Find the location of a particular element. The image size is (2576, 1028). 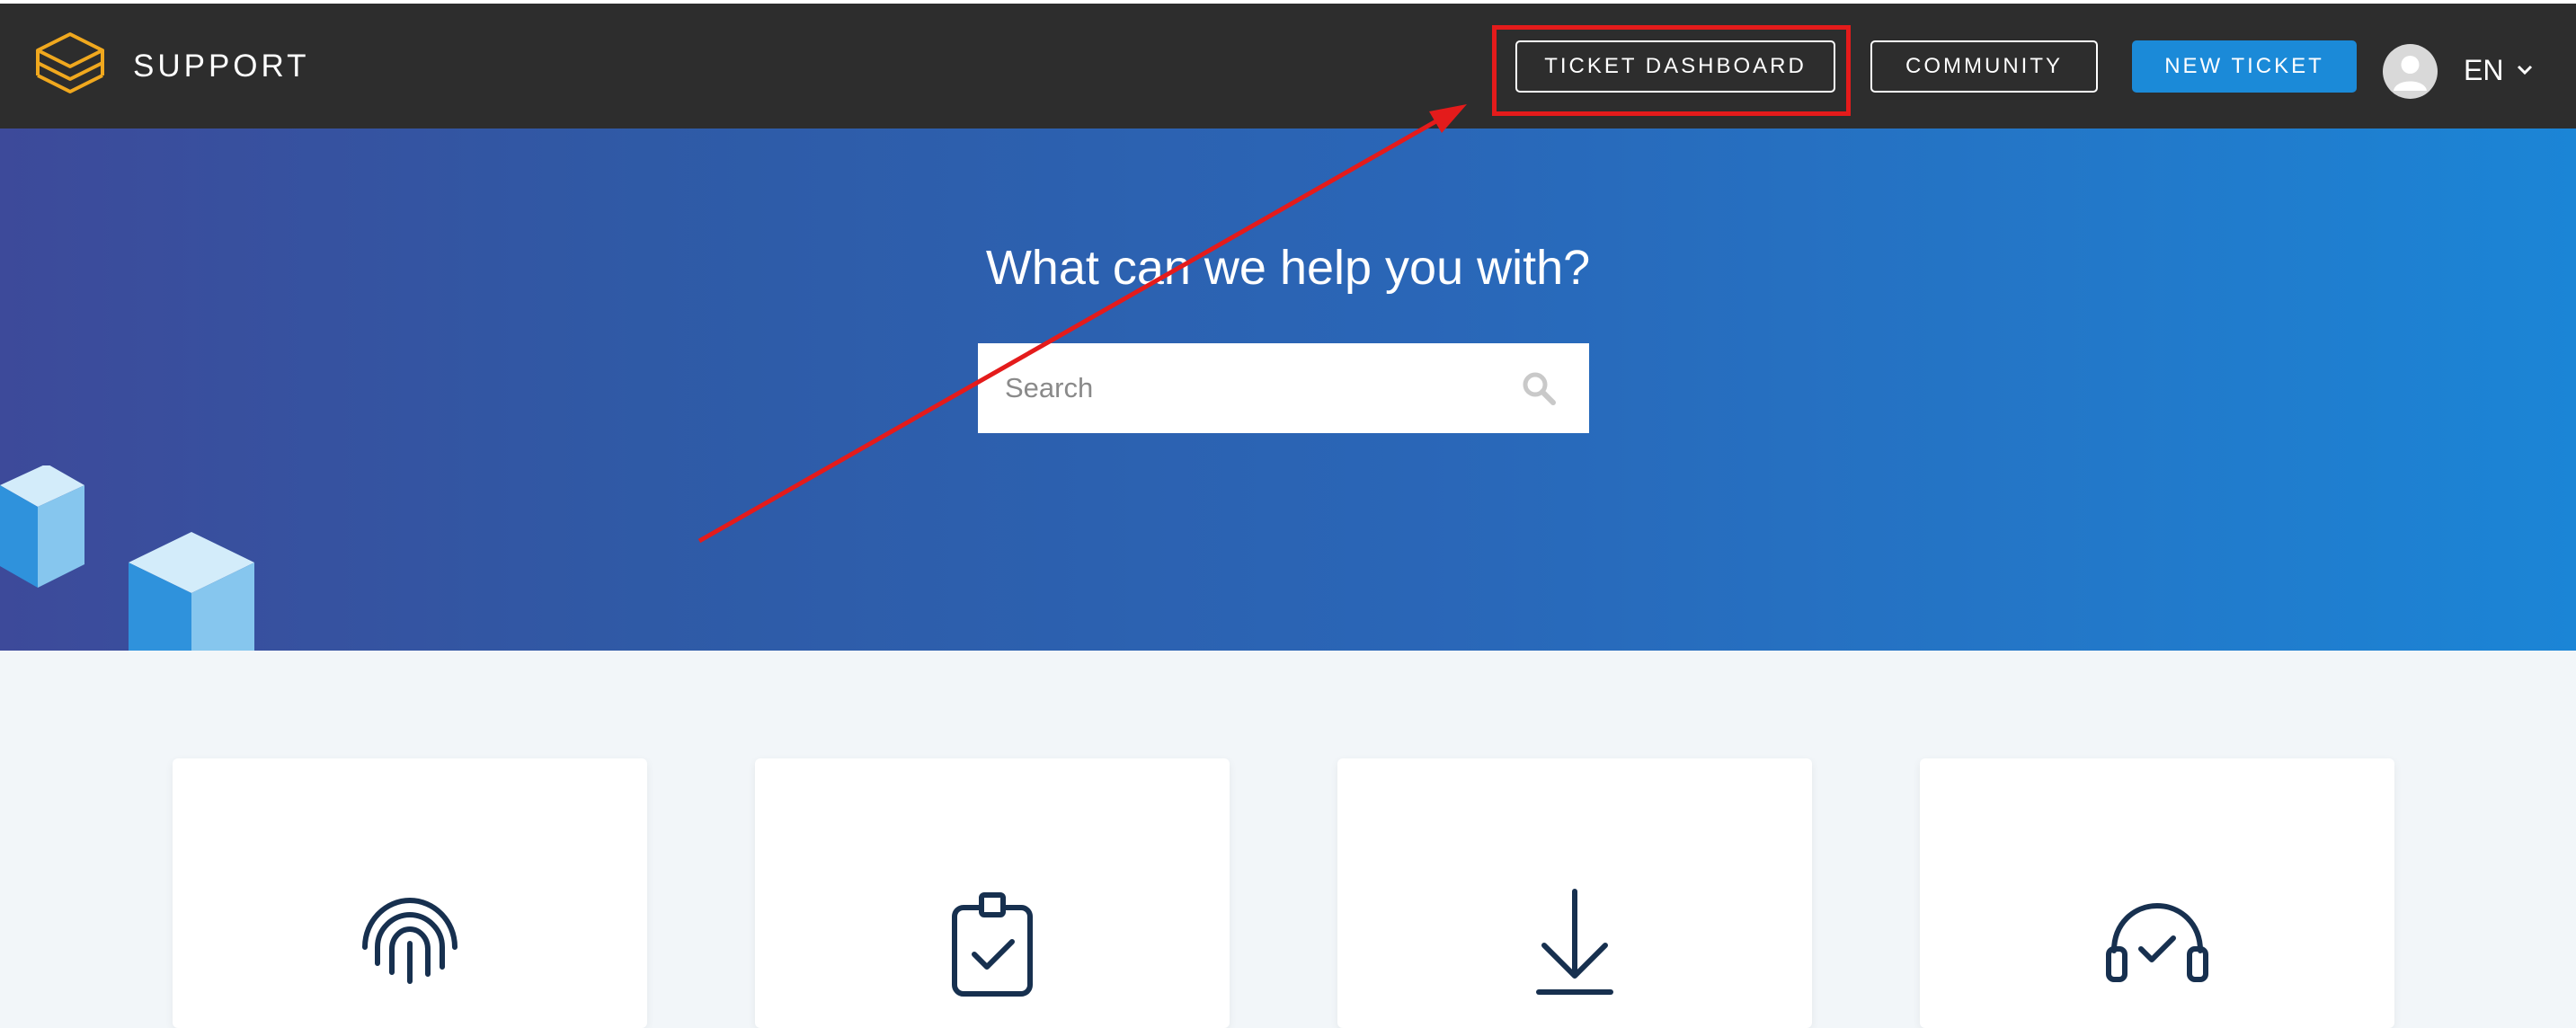

language-label: EN is located at coordinates (2484, 70).